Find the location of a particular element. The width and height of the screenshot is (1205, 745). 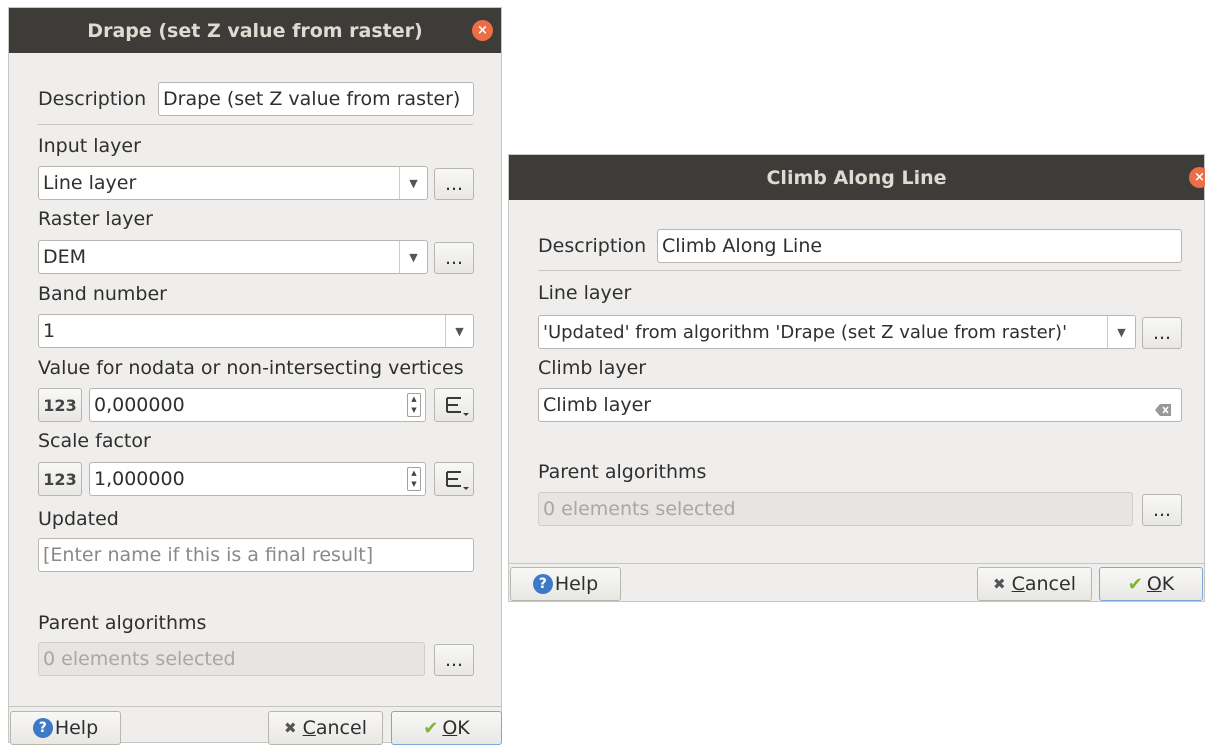

drape-scale-label: Scale factor is located at coordinates (94, 441).